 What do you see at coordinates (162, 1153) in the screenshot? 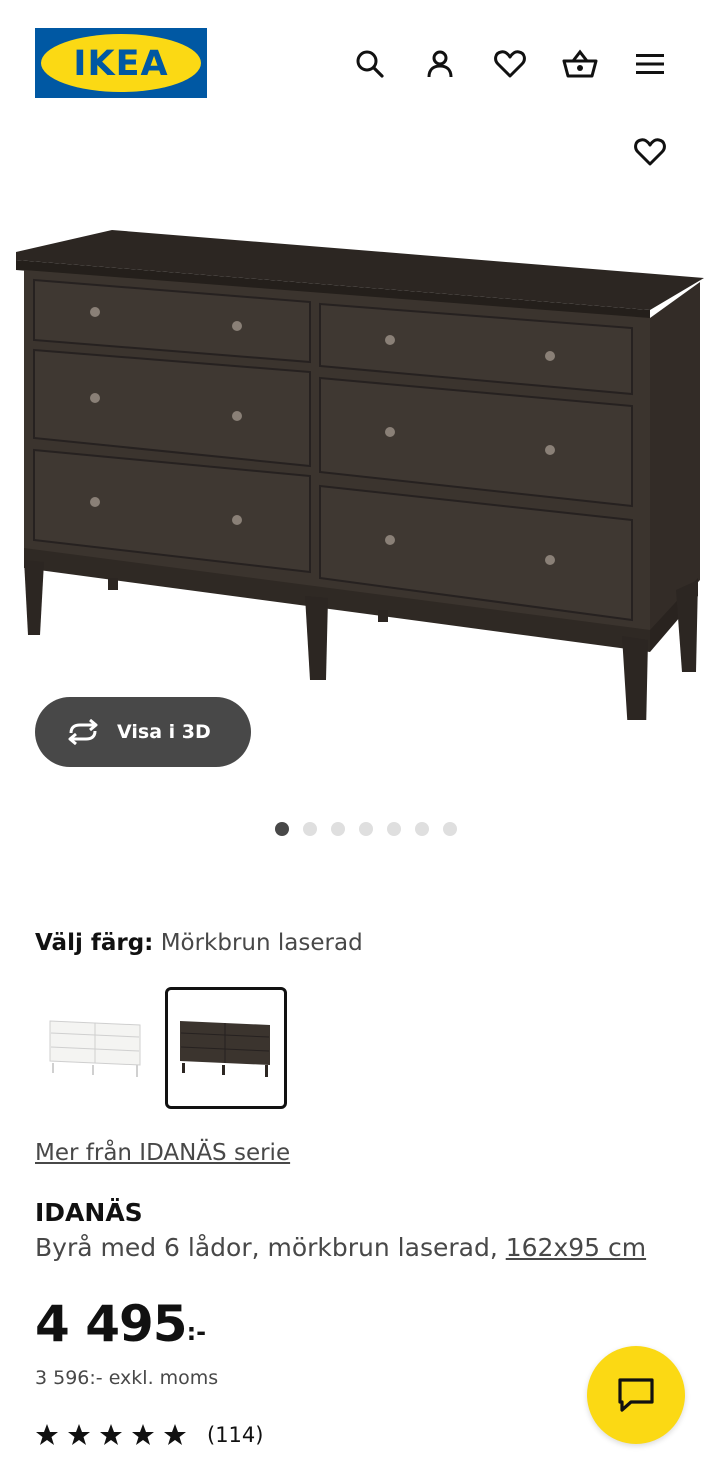
I see `series-link: Mer från IDANÄS serie` at bounding box center [162, 1153].